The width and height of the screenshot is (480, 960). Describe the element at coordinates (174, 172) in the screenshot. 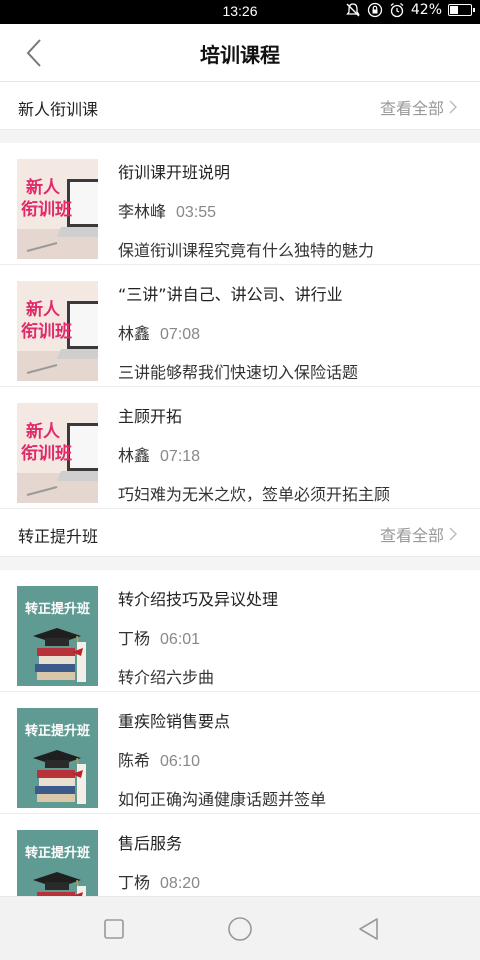

I see `course-title: 衔训课开班说明` at that location.